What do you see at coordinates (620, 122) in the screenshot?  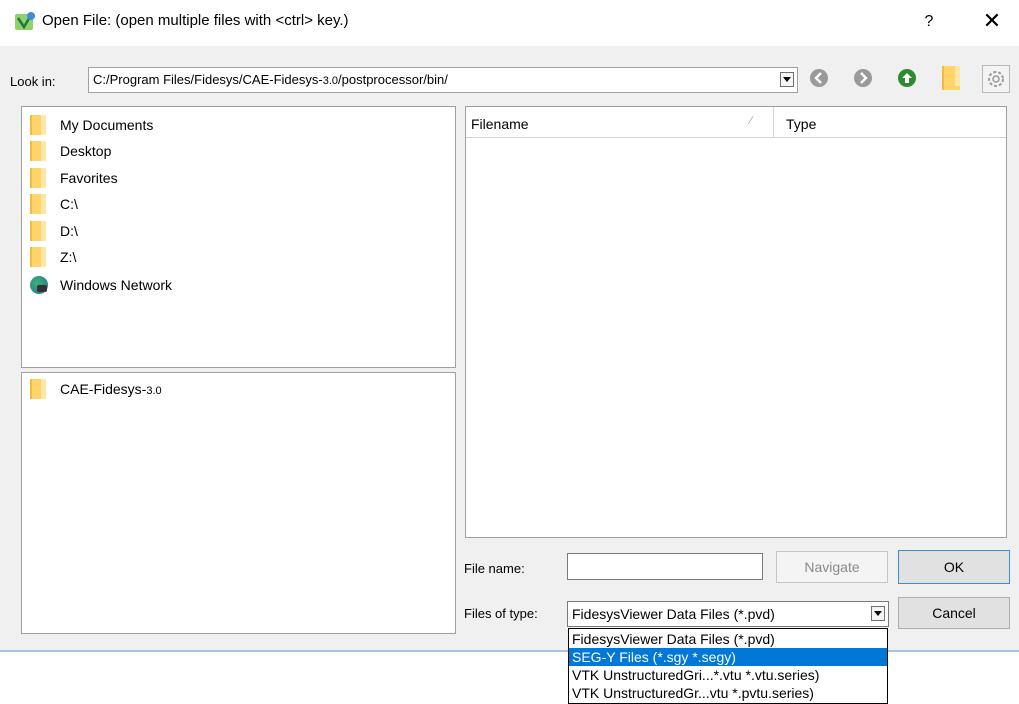 I see `column-header-filename: Filename ⁄` at bounding box center [620, 122].